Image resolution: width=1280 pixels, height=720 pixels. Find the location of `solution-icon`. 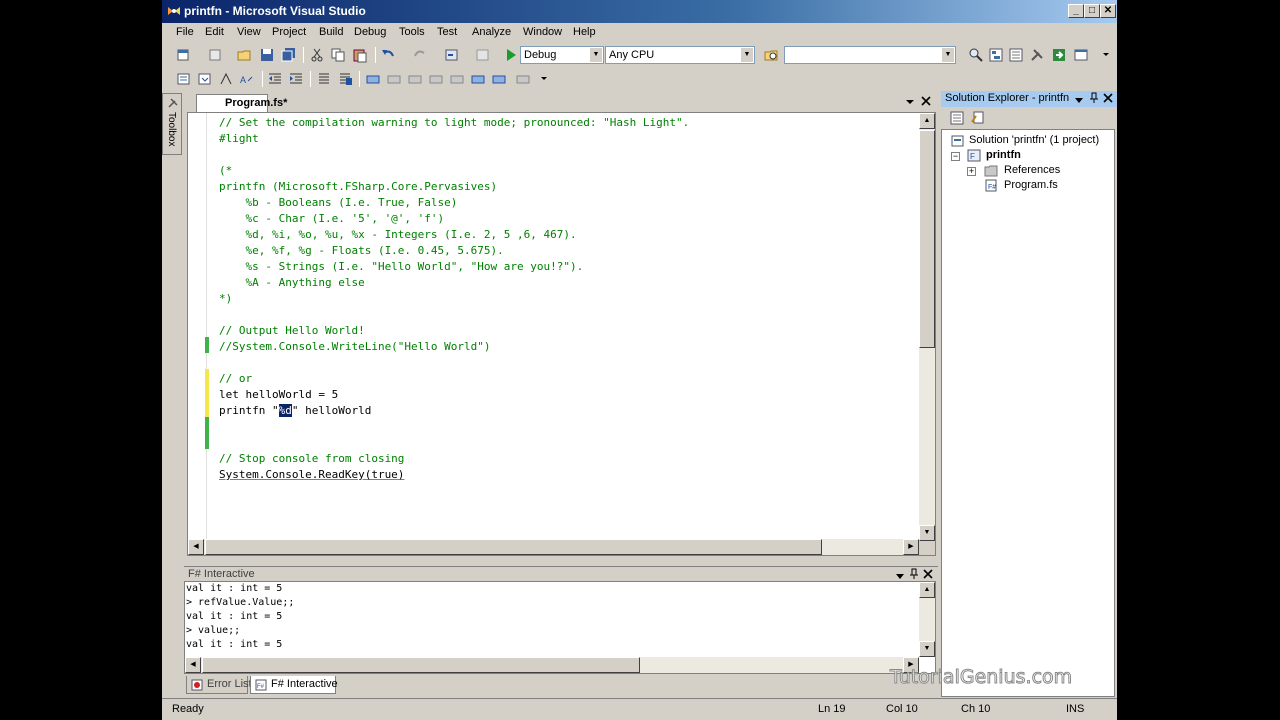

solution-icon is located at coordinates (958, 140).